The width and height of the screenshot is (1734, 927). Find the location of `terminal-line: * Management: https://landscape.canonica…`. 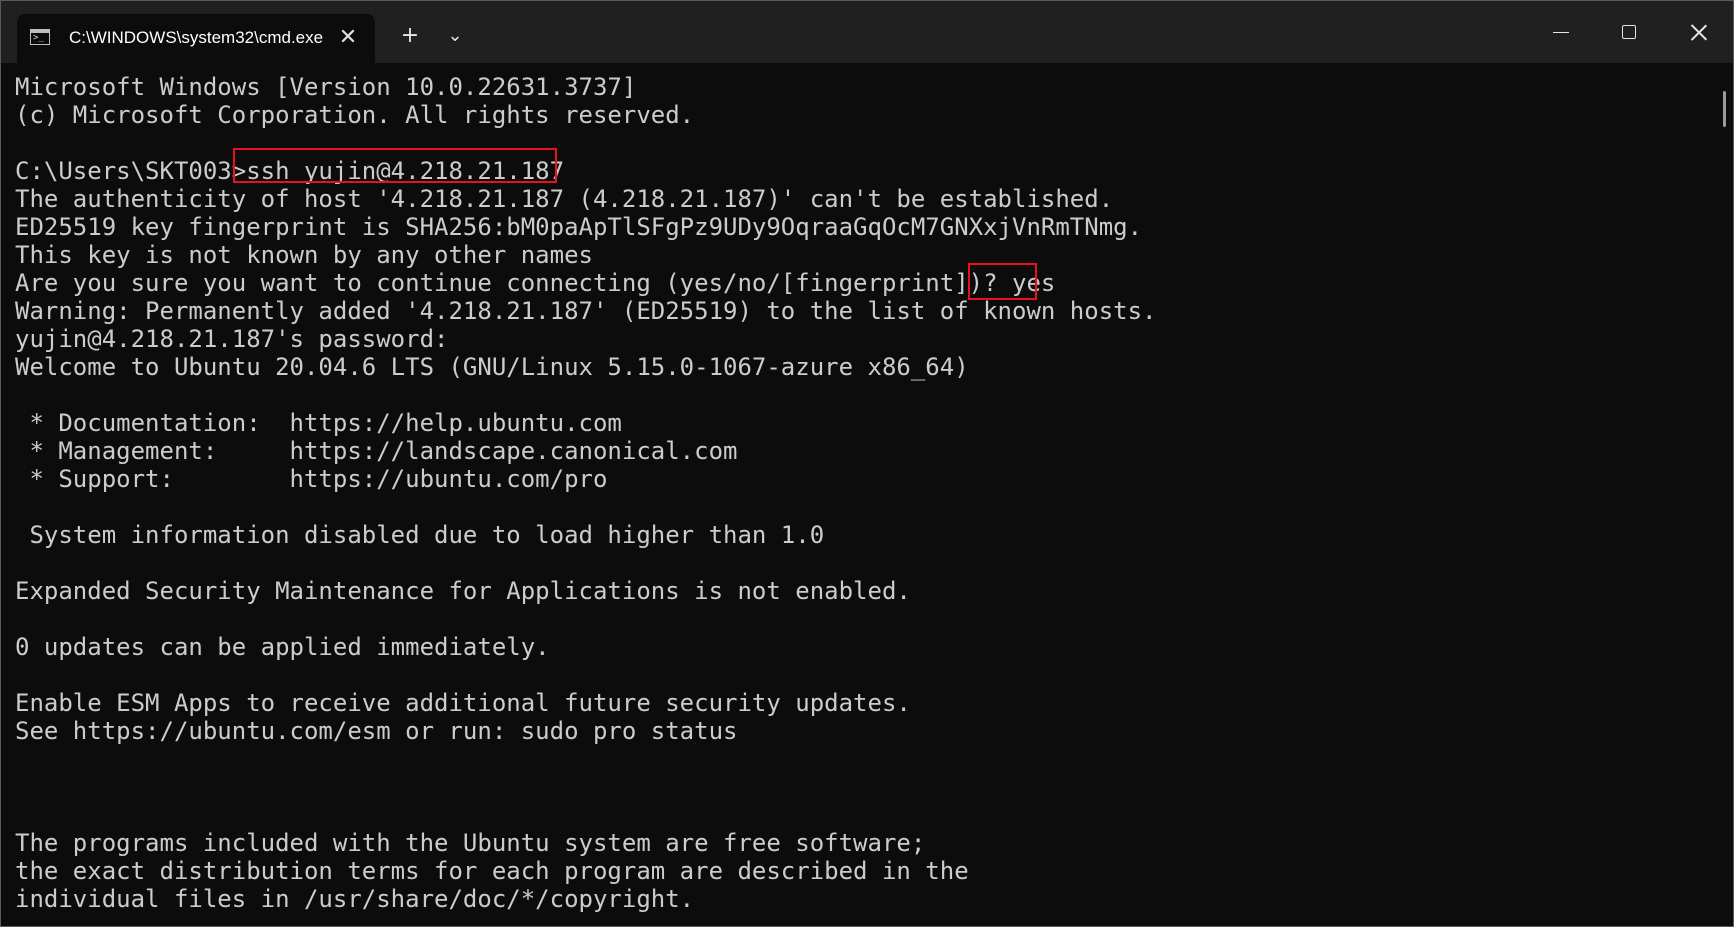

terminal-line: * Management: https://landscape.canonica… is located at coordinates (376, 451).